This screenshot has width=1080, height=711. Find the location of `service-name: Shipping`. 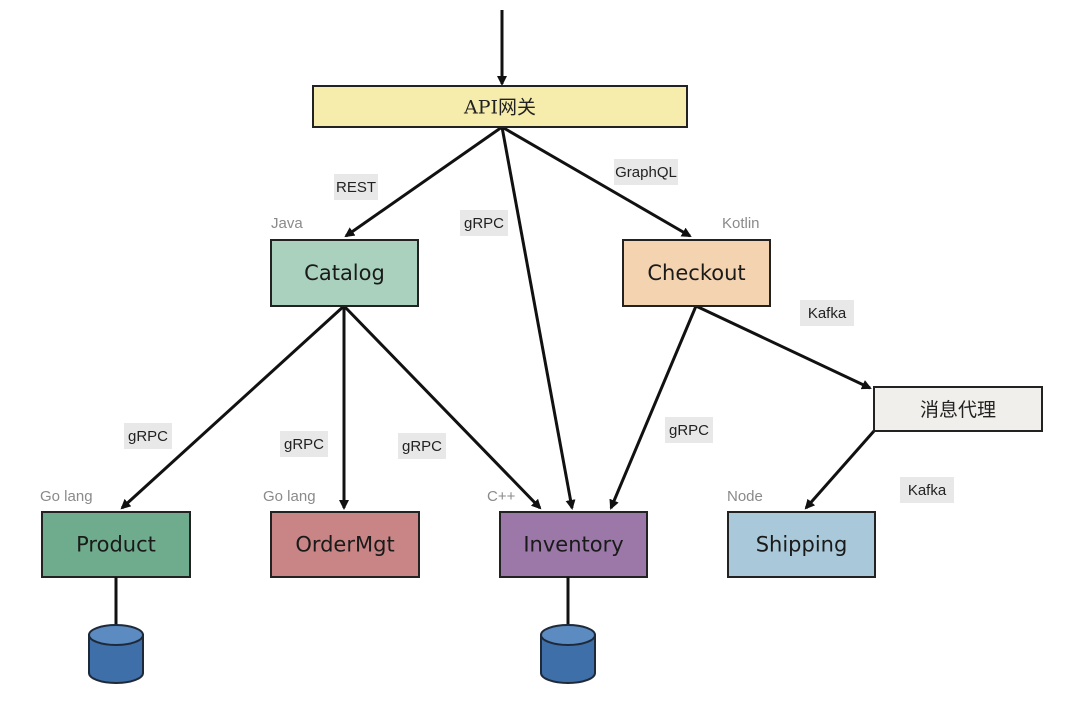

service-name: Shipping is located at coordinates (802, 545).